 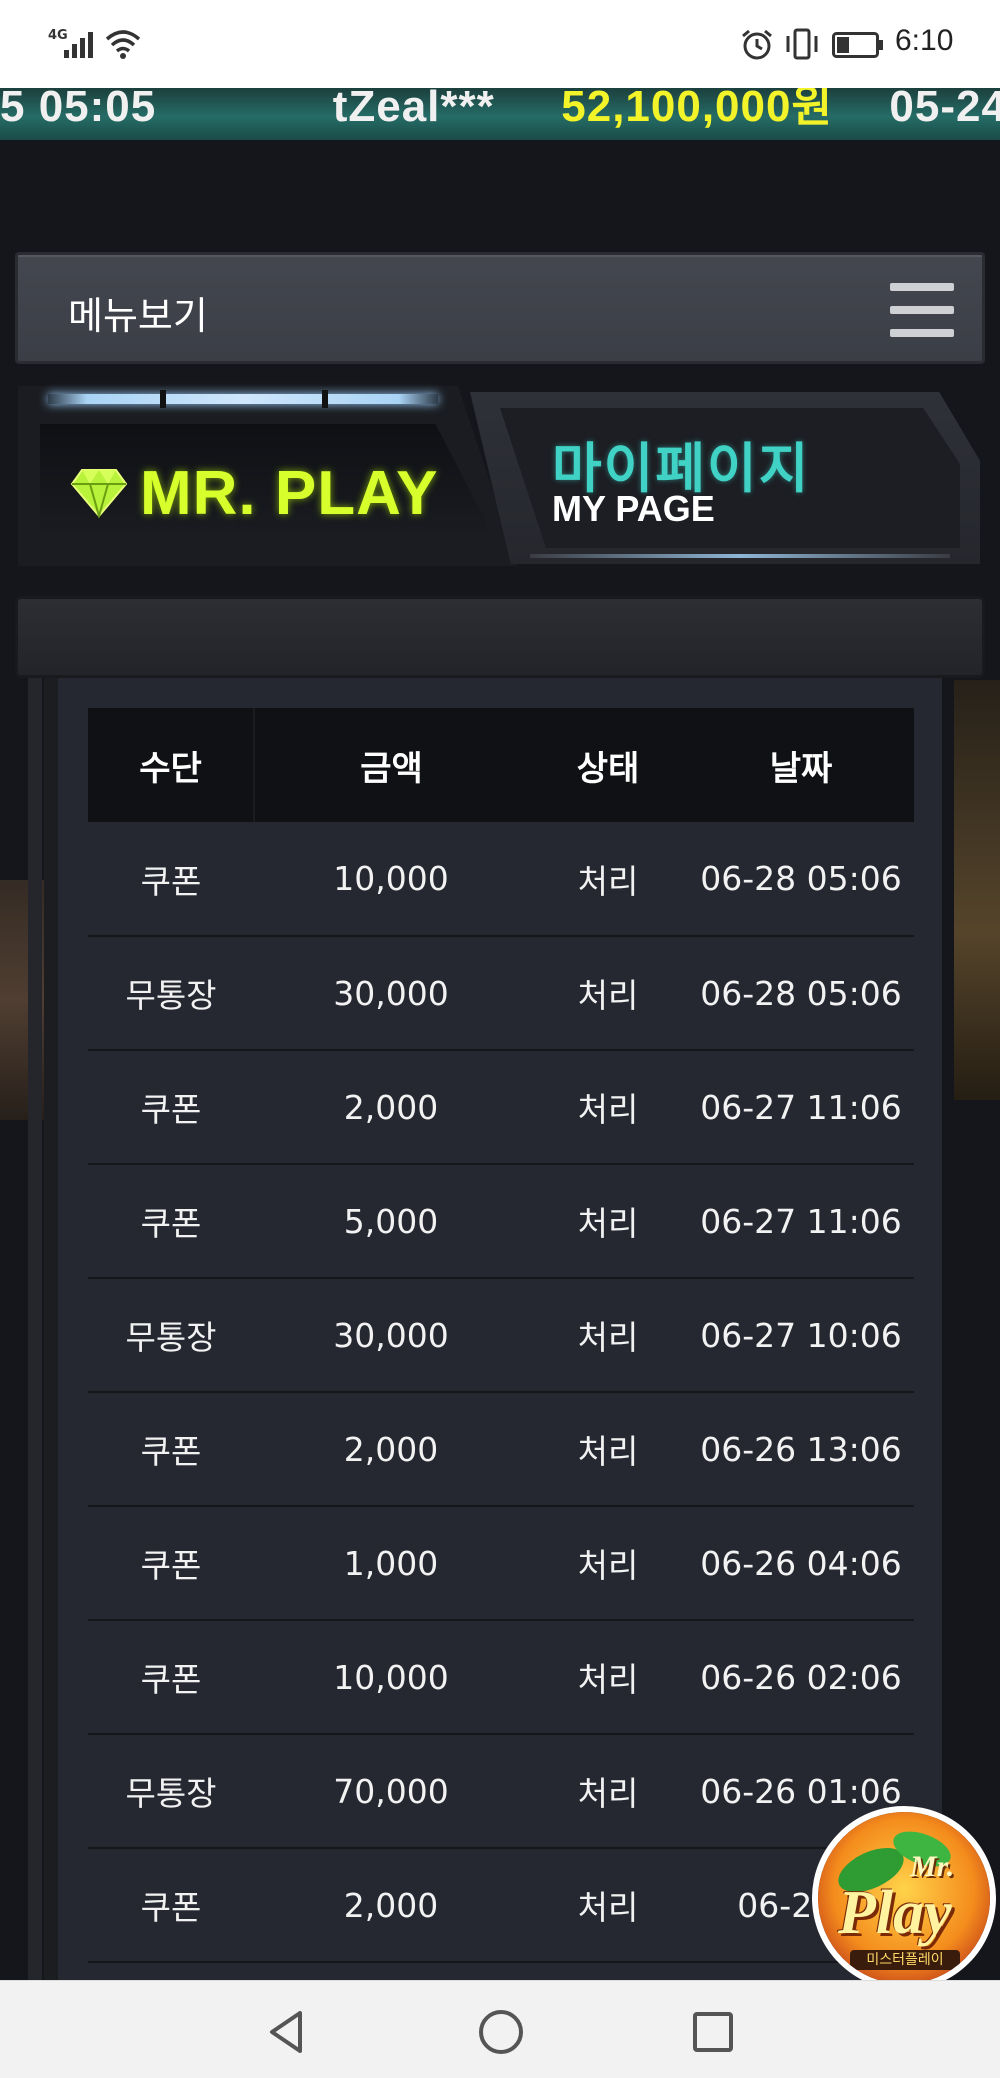 What do you see at coordinates (289, 493) in the screenshot?
I see `brand-logo-text: MR. PLAY` at bounding box center [289, 493].